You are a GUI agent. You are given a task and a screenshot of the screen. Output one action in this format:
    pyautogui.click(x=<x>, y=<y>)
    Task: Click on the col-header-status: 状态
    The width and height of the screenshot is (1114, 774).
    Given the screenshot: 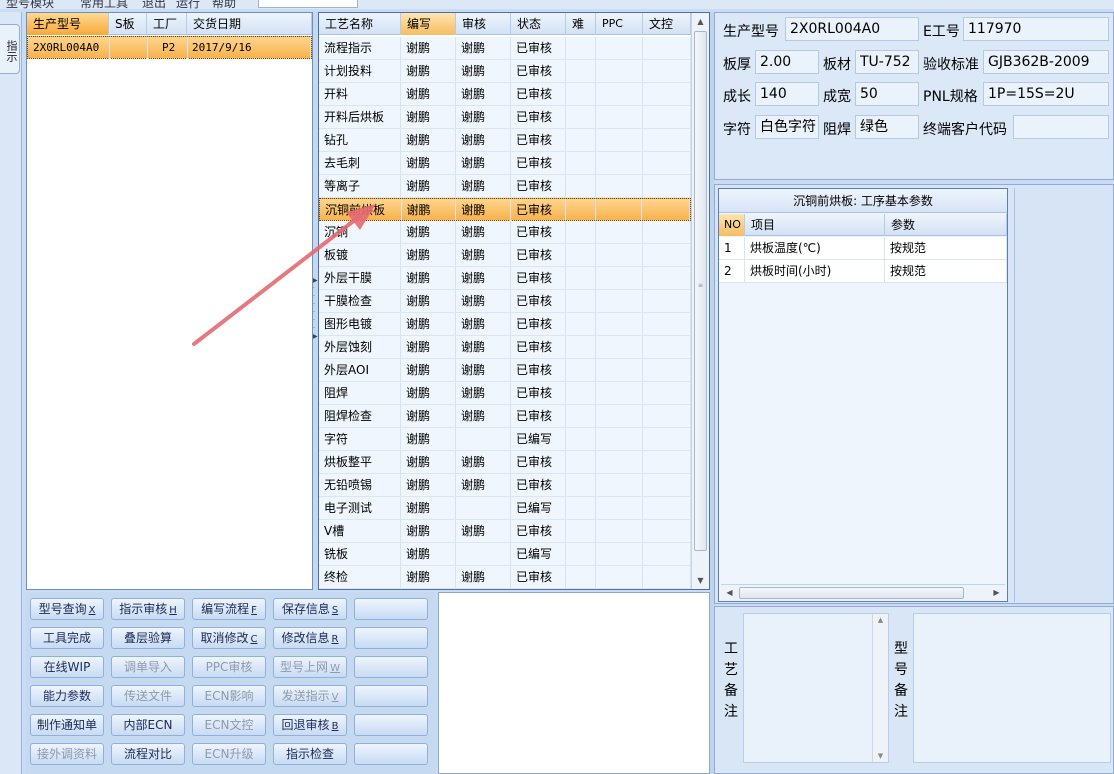 What is the action you would take?
    pyautogui.click(x=538, y=24)
    